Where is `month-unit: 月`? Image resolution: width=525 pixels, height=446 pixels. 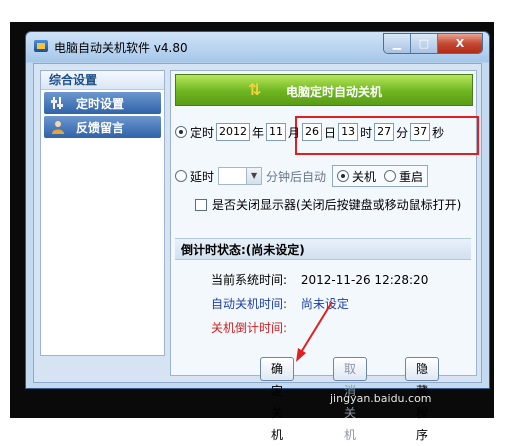 month-unit: 月 is located at coordinates (294, 132).